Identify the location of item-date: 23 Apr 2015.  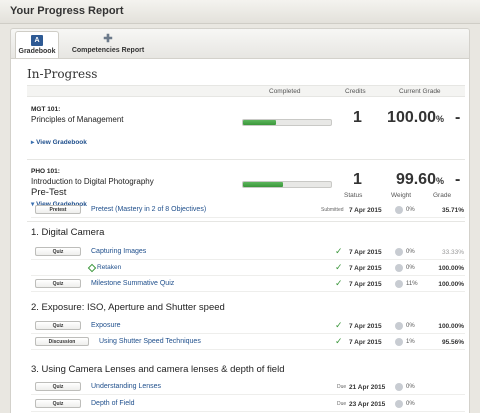
(367, 404).